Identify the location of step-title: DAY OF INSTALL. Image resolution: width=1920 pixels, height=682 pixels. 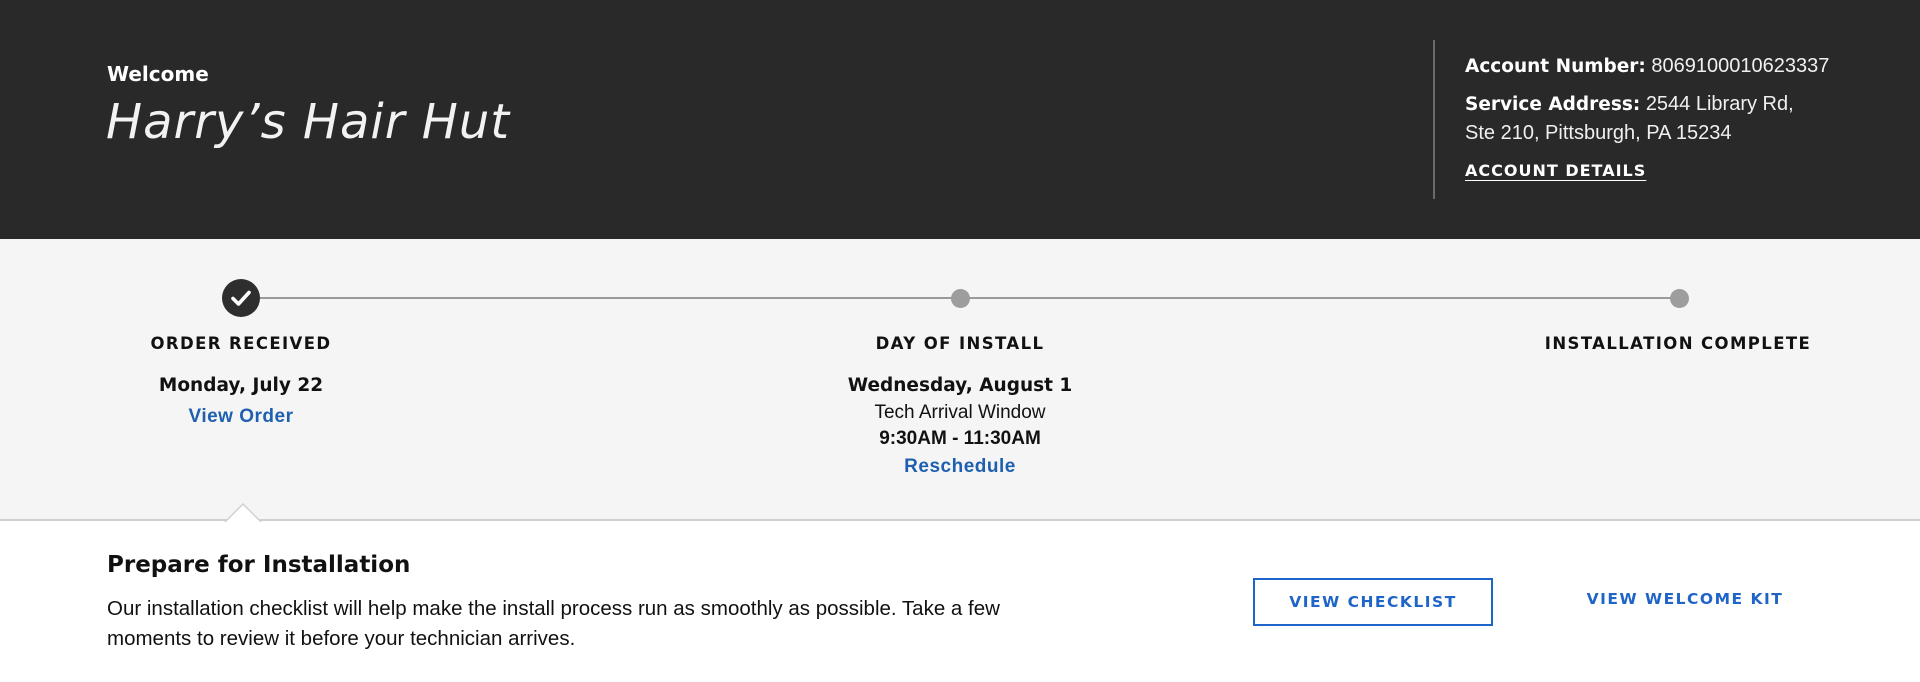
(960, 343).